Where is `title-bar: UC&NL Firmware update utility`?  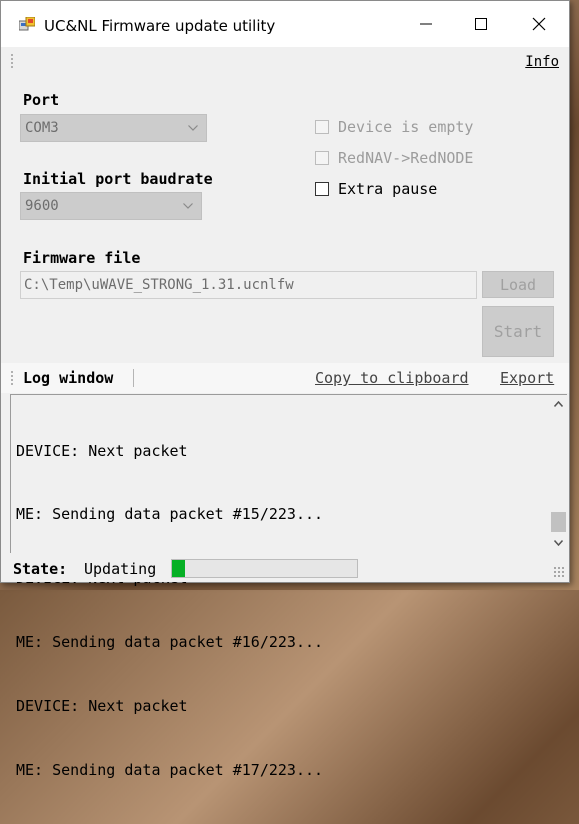
title-bar: UC&NL Firmware update utility is located at coordinates (285, 24).